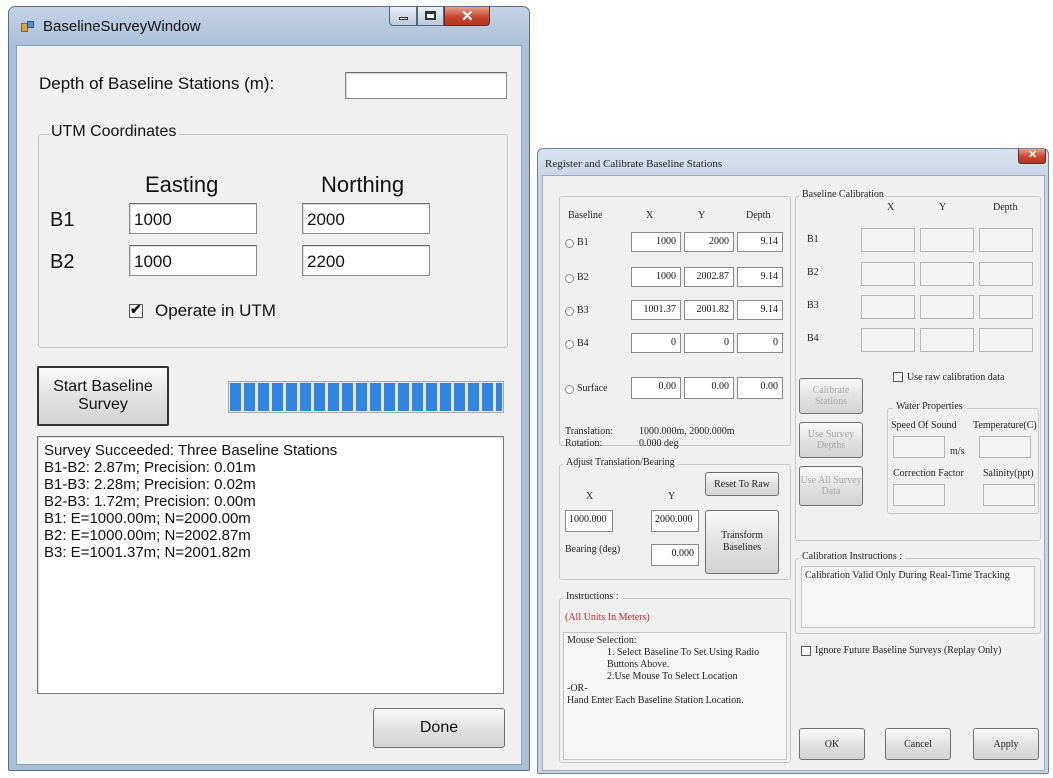  What do you see at coordinates (114, 132) in the screenshot?
I see `utm-group-title: UTM Coordinates` at bounding box center [114, 132].